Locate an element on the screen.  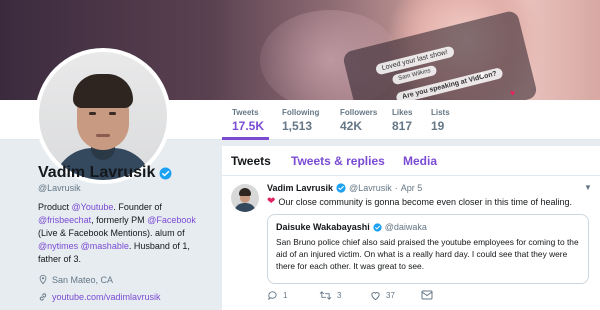
envelope-icon is located at coordinates (427, 295).